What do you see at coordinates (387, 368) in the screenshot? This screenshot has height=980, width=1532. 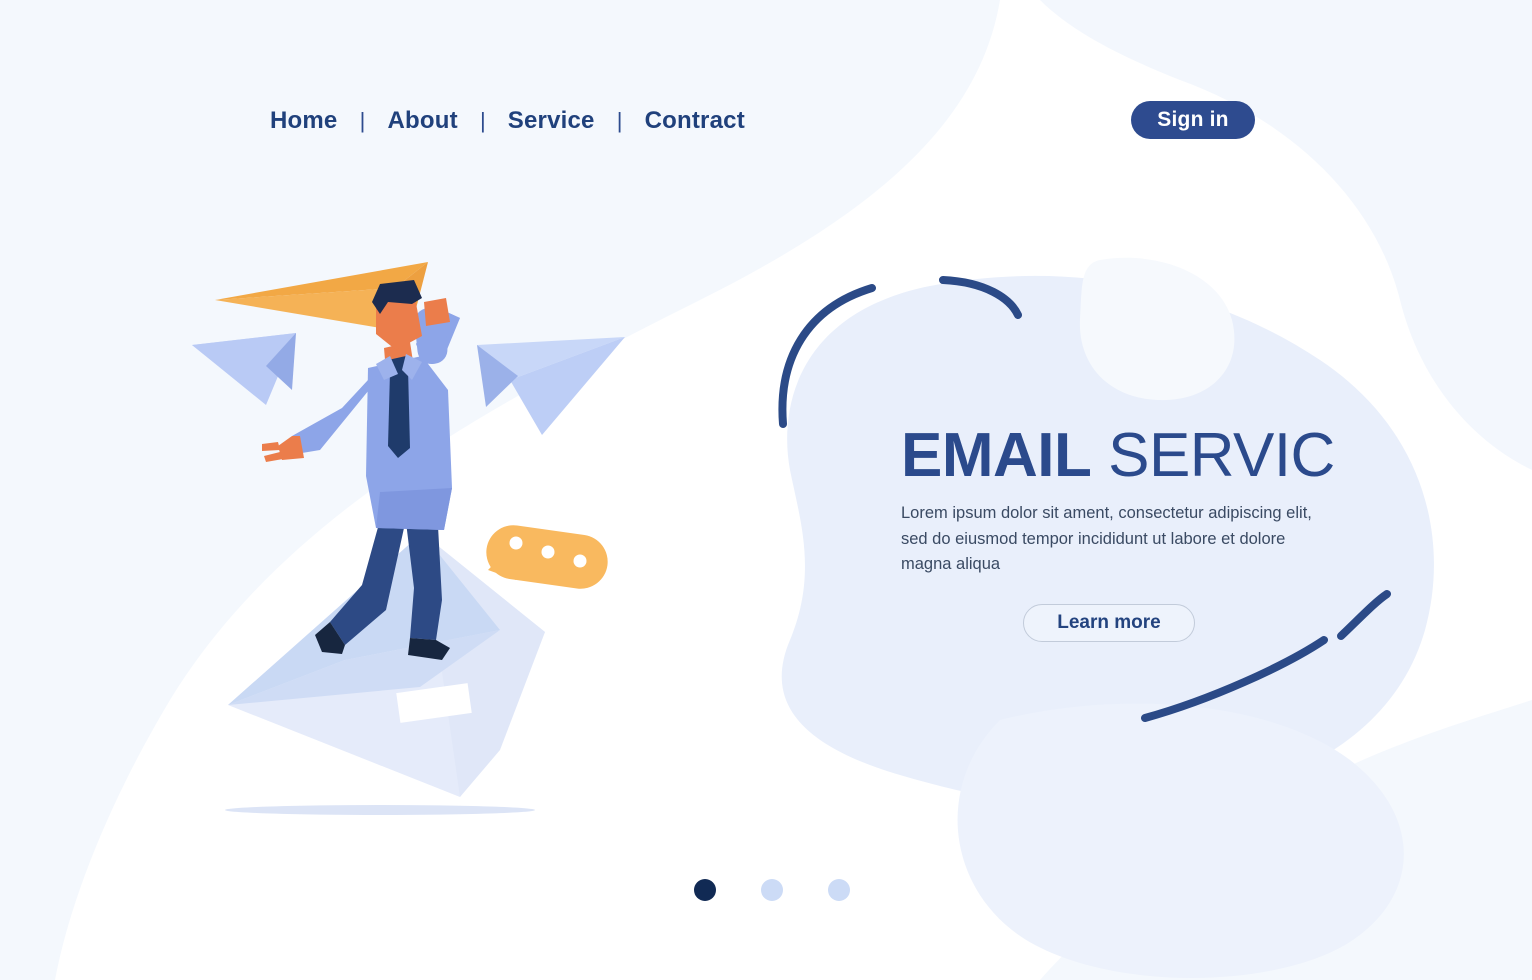 I see `collar` at bounding box center [387, 368].